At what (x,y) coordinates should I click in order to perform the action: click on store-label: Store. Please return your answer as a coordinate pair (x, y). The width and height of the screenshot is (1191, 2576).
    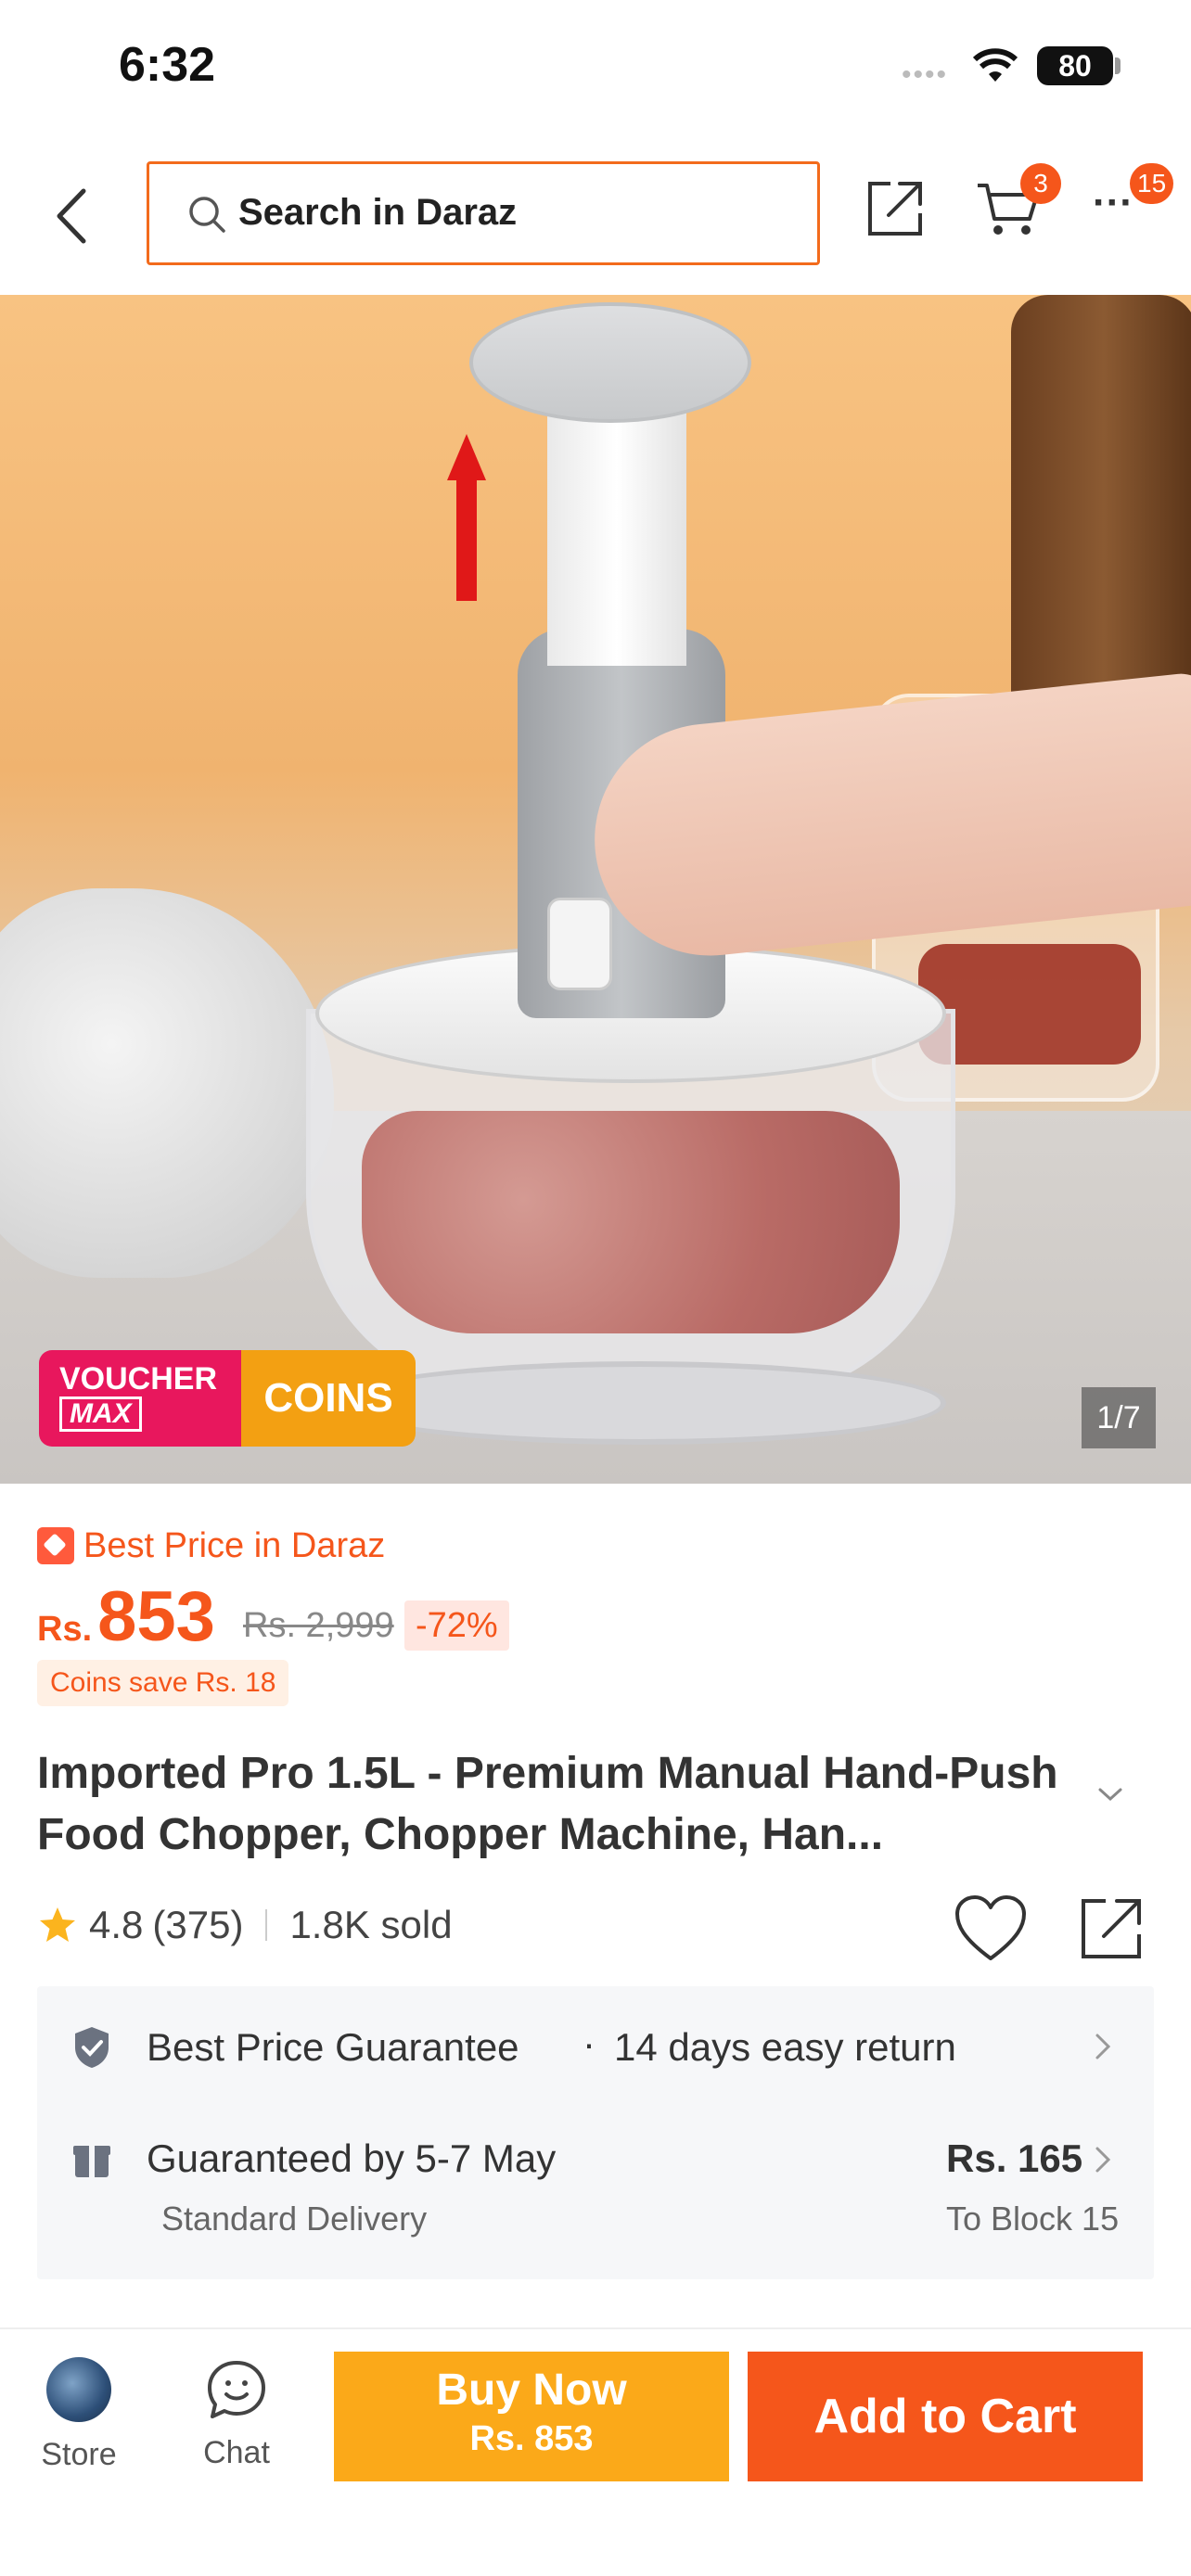
    Looking at the image, I should click on (79, 2454).